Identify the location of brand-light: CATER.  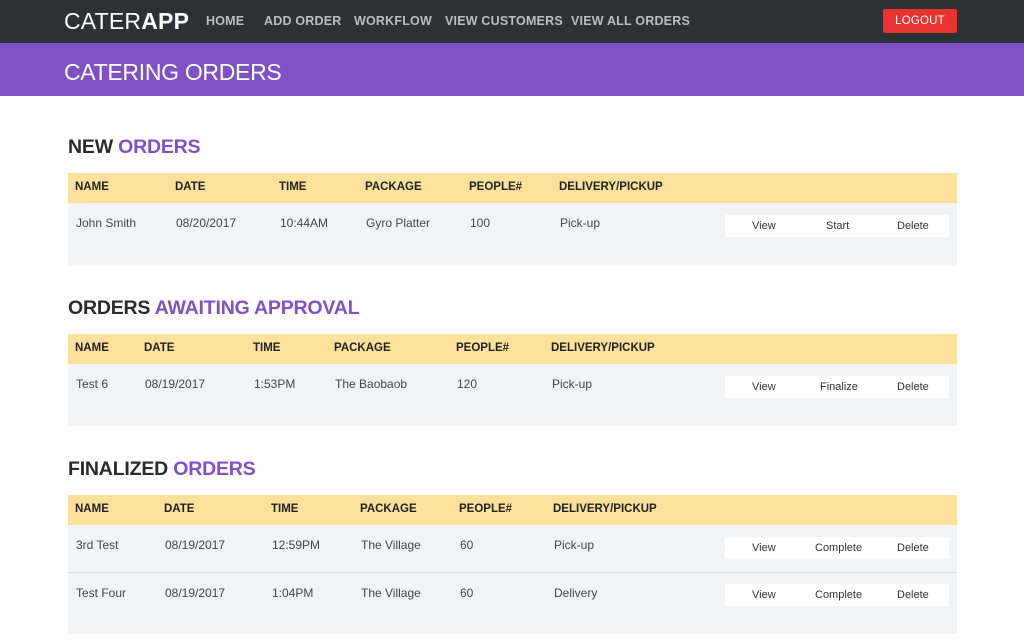
(103, 21).